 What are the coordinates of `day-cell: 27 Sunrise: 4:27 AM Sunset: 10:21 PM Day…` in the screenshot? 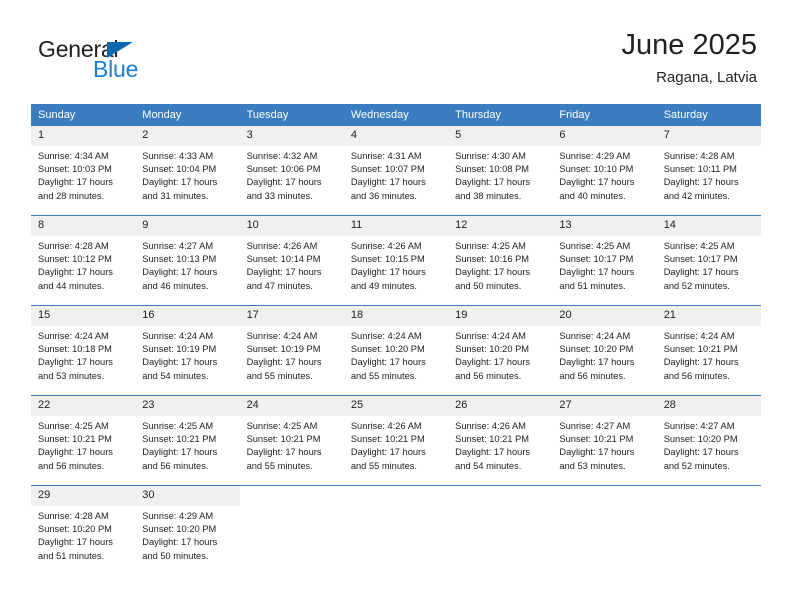 It's located at (604, 440).